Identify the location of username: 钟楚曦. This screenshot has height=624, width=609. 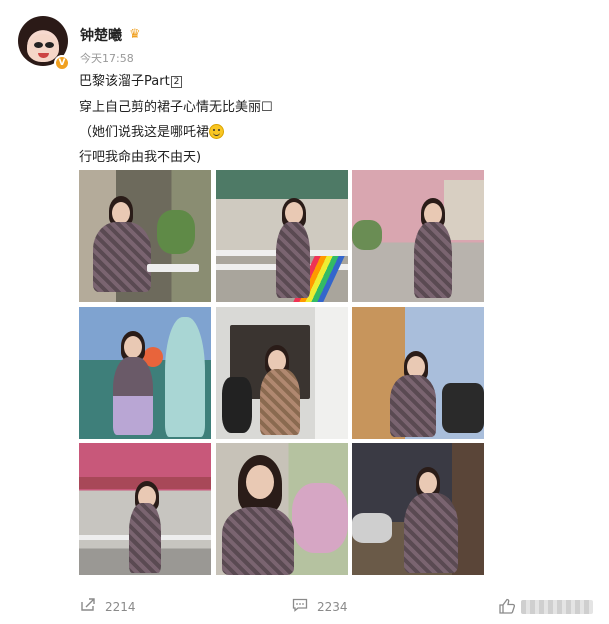
(101, 35).